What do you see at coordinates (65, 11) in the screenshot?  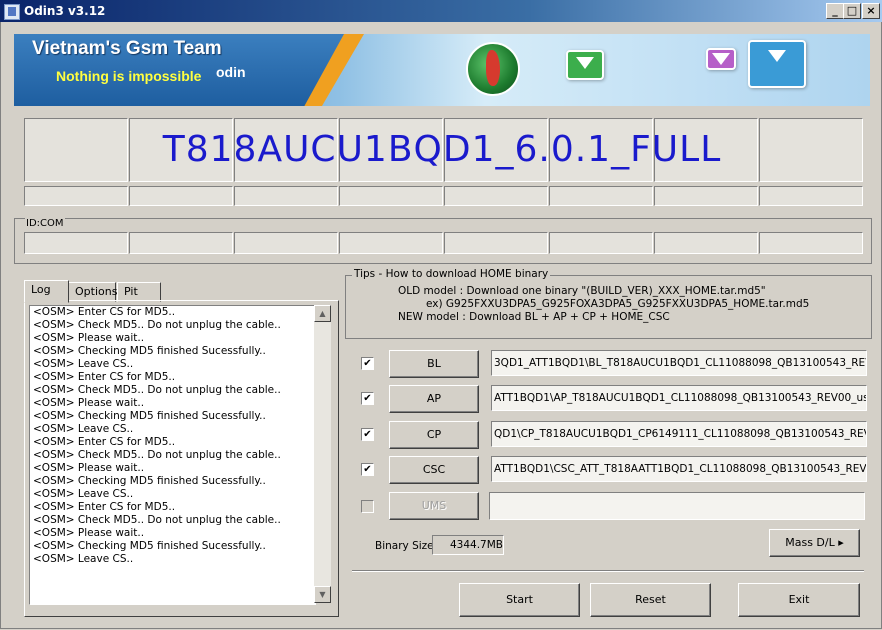 I see `window-title: Odin3 v3.12` at bounding box center [65, 11].